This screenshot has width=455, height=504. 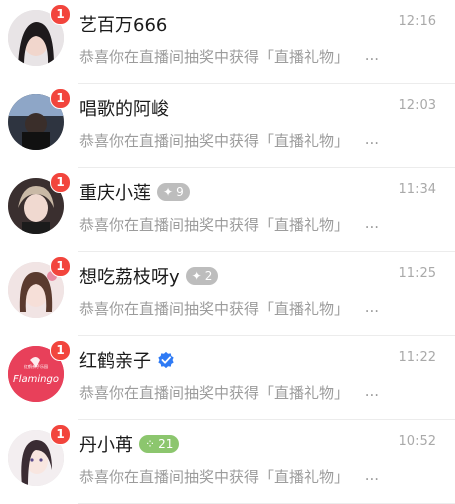 What do you see at coordinates (36, 366) in the screenshot?
I see `avatar-subtext: 红鹤亲子乐园` at bounding box center [36, 366].